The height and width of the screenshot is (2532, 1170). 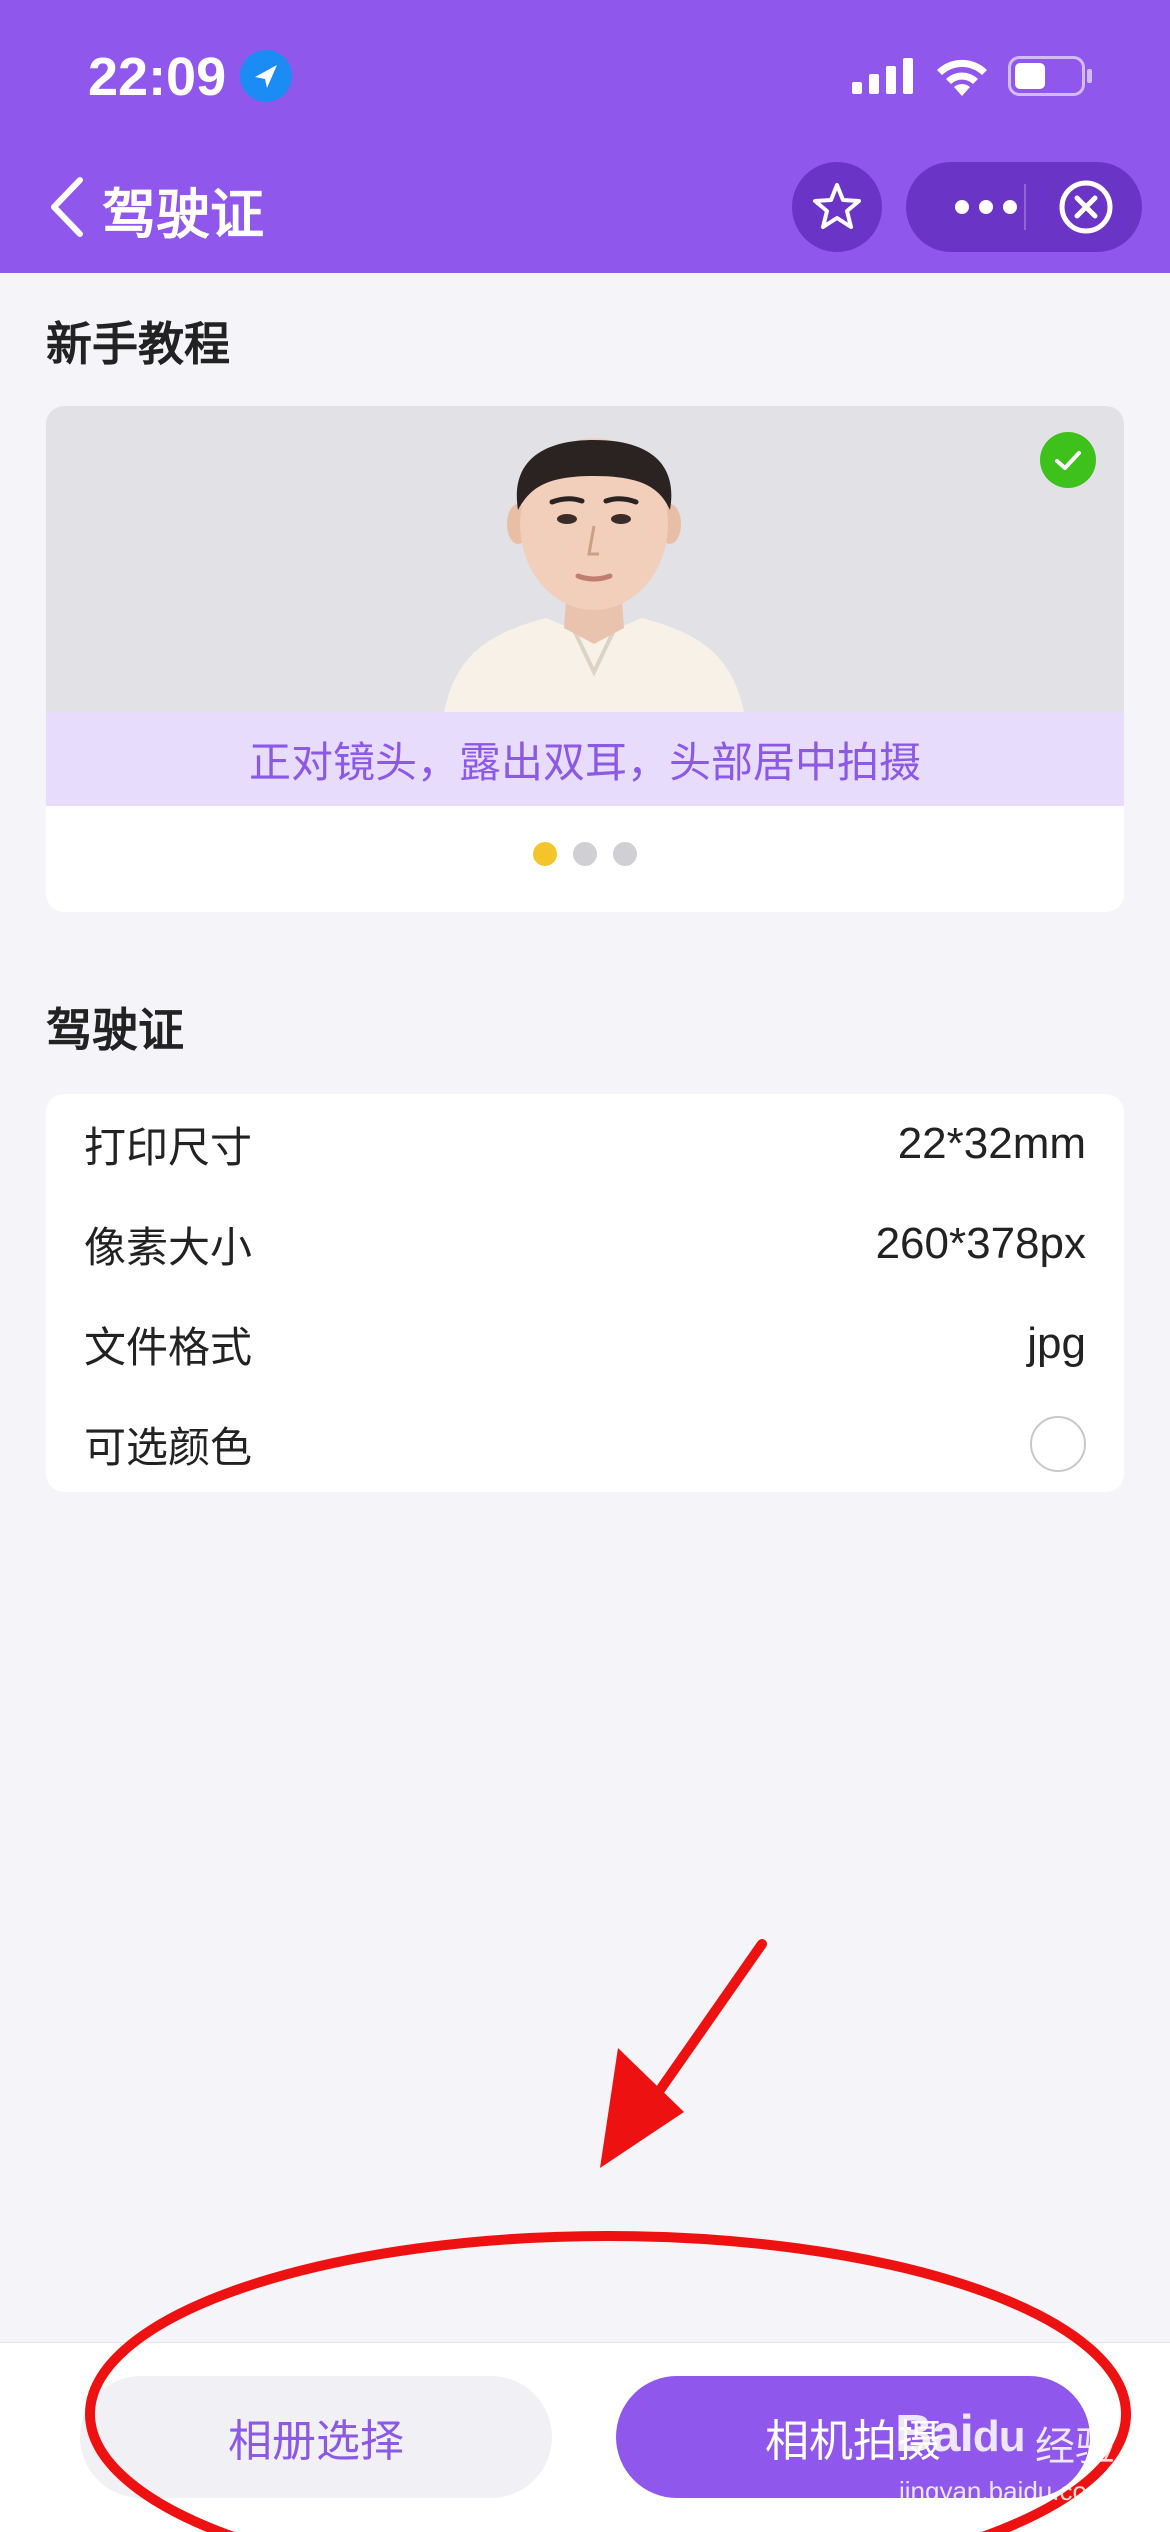 I want to click on capsule-divider, so click(x=1025, y=207).